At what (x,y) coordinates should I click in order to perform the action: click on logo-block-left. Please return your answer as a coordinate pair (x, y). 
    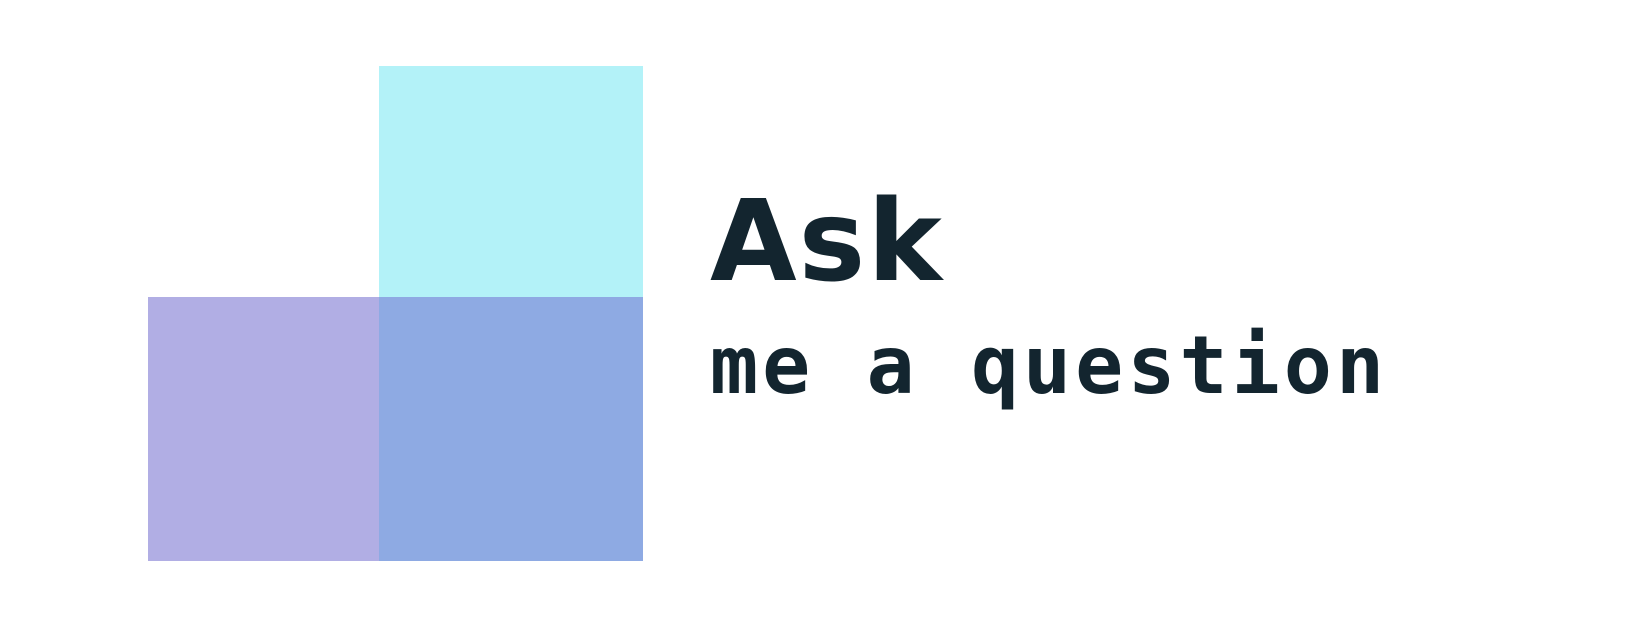
    Looking at the image, I should click on (263, 429).